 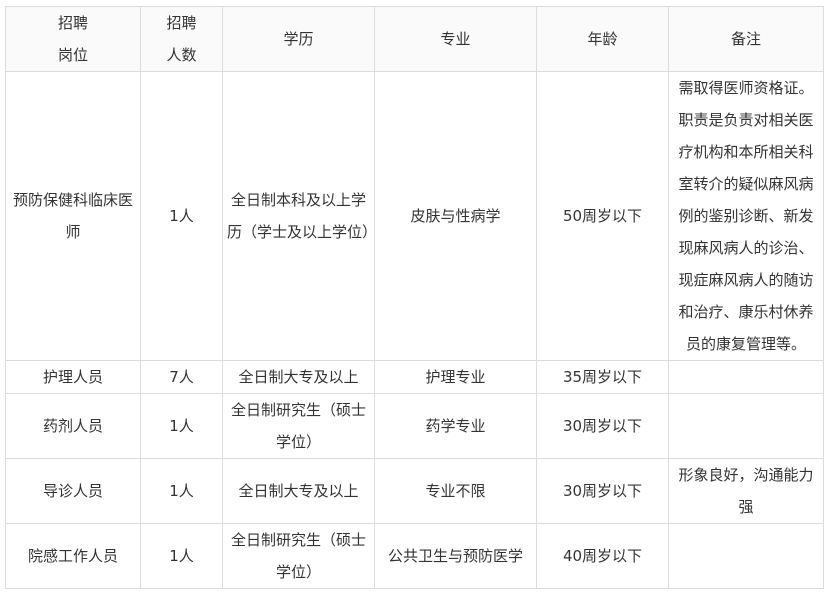 I want to click on header-text: 备注, so click(x=745, y=39).